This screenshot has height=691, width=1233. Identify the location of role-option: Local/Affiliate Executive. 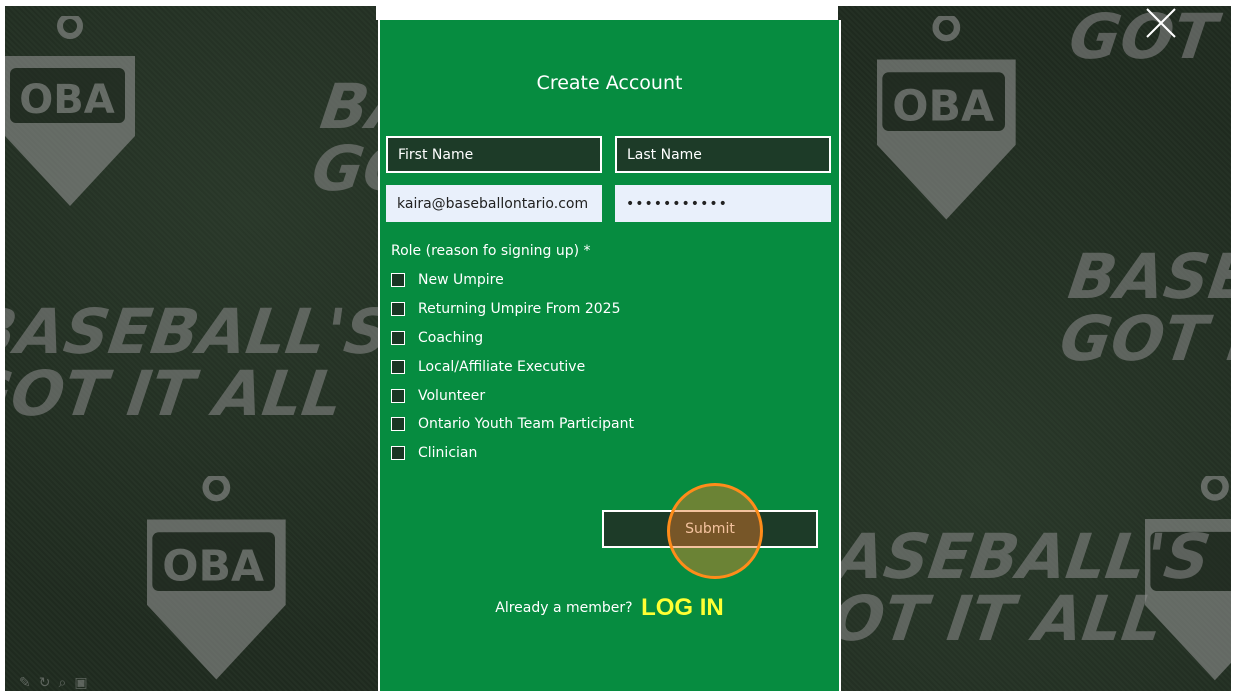
(488, 367).